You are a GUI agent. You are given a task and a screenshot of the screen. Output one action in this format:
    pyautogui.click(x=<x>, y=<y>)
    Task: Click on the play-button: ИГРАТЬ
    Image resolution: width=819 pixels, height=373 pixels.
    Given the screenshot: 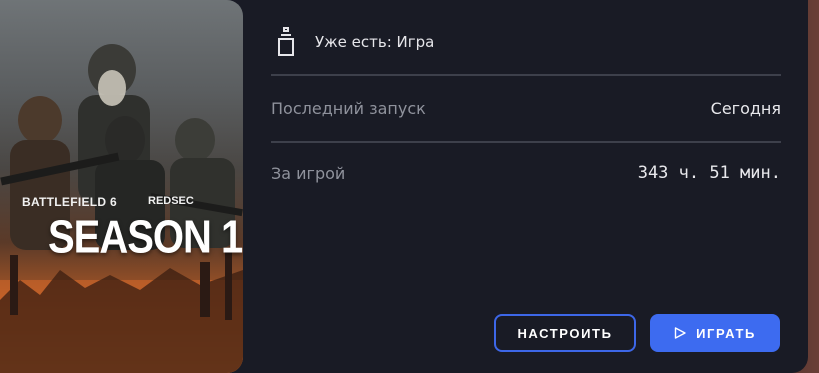 What is the action you would take?
    pyautogui.click(x=715, y=333)
    